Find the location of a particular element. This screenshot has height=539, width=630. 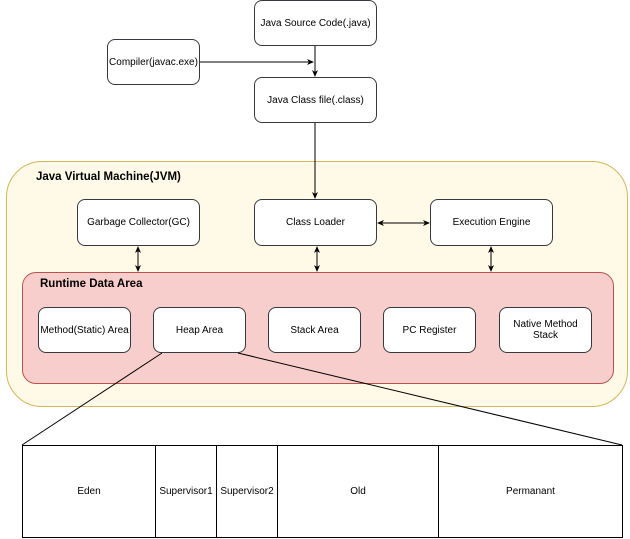

jvm-title: Java Virtual Machine(JVM) is located at coordinates (108, 177).